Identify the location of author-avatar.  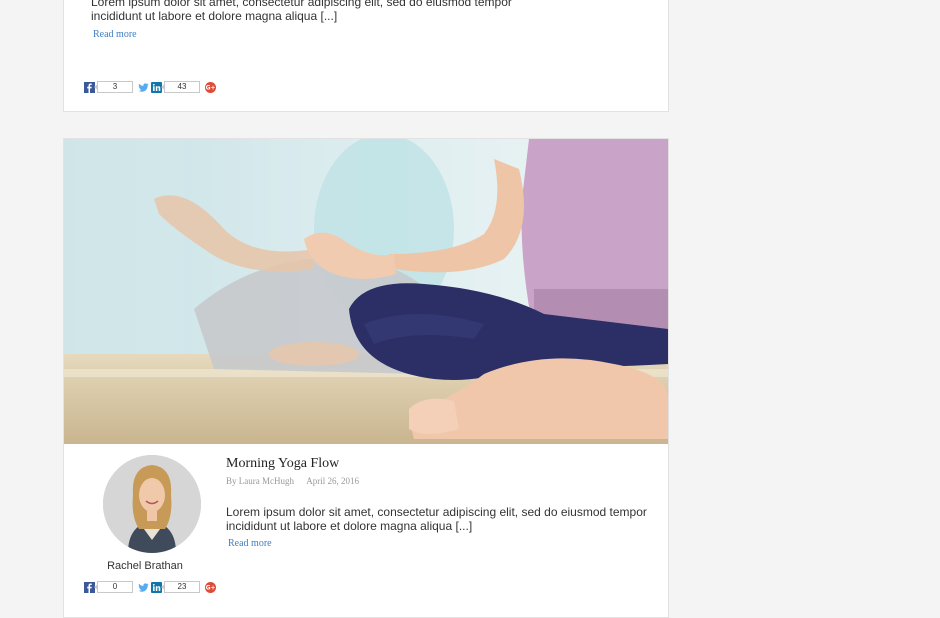
(152, 504).